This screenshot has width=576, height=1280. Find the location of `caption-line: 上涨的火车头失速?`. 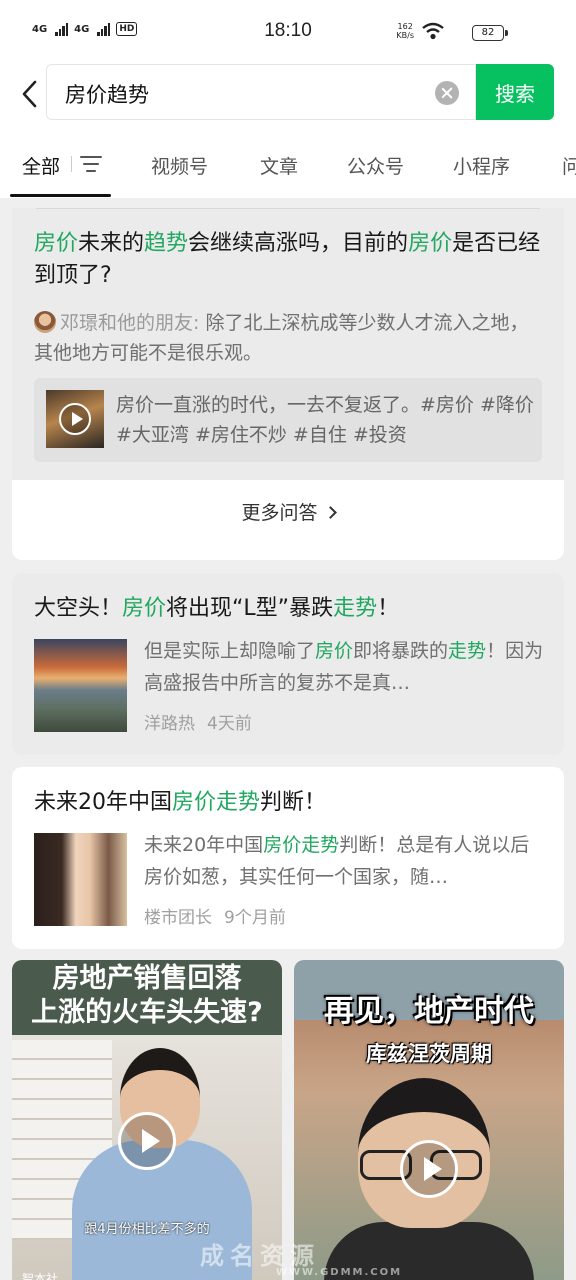

caption-line: 上涨的火车头失速? is located at coordinates (147, 1012).